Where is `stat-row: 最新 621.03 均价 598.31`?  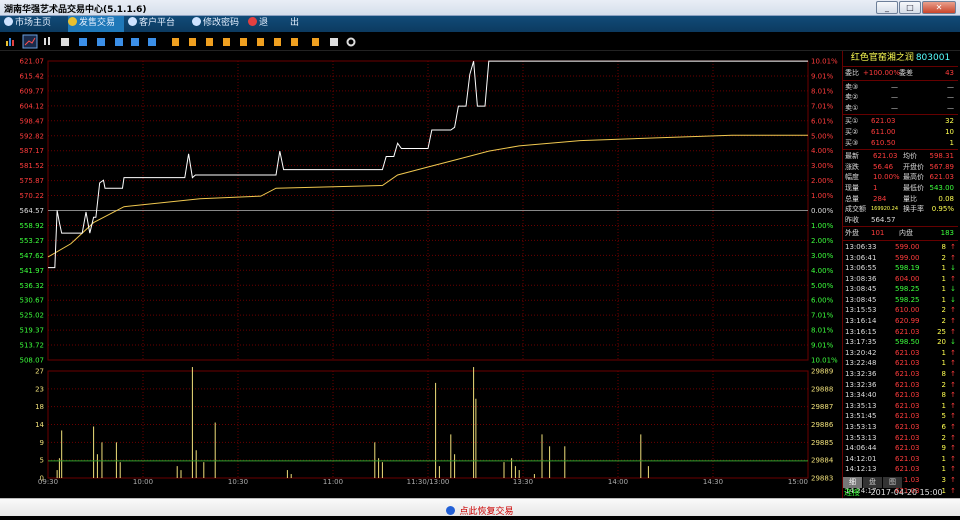 stat-row: 最新 621.03 均价 598.31 is located at coordinates (899, 156).